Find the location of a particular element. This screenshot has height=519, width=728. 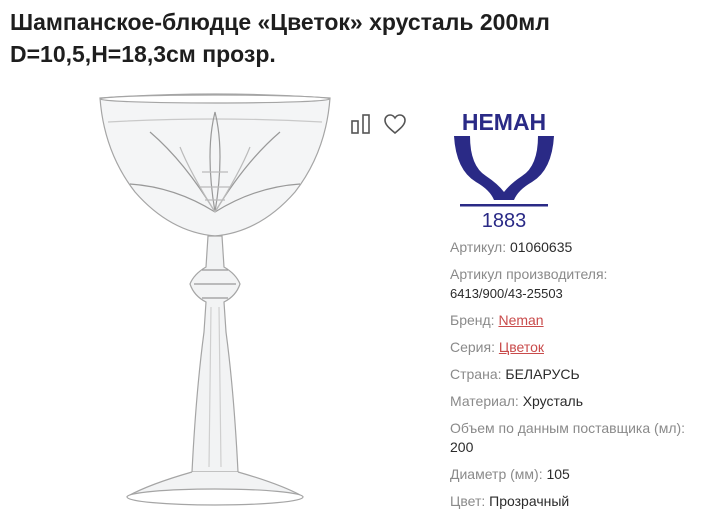

spec-brand: Бренд: Neman is located at coordinates (587, 320).